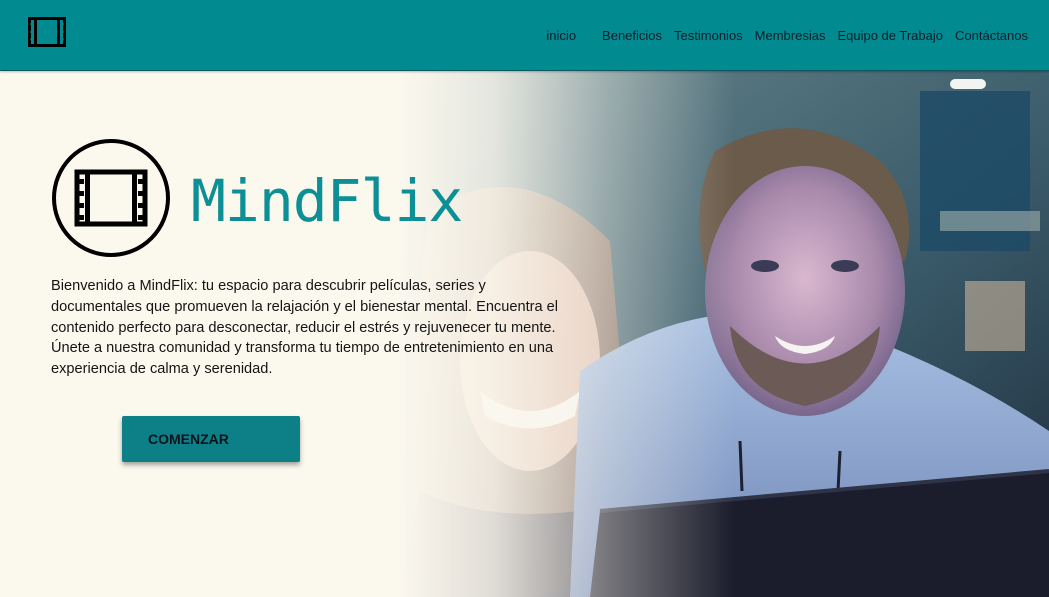 The image size is (1049, 597). I want to click on nav-link-beneficios: Beneficios, so click(632, 35).